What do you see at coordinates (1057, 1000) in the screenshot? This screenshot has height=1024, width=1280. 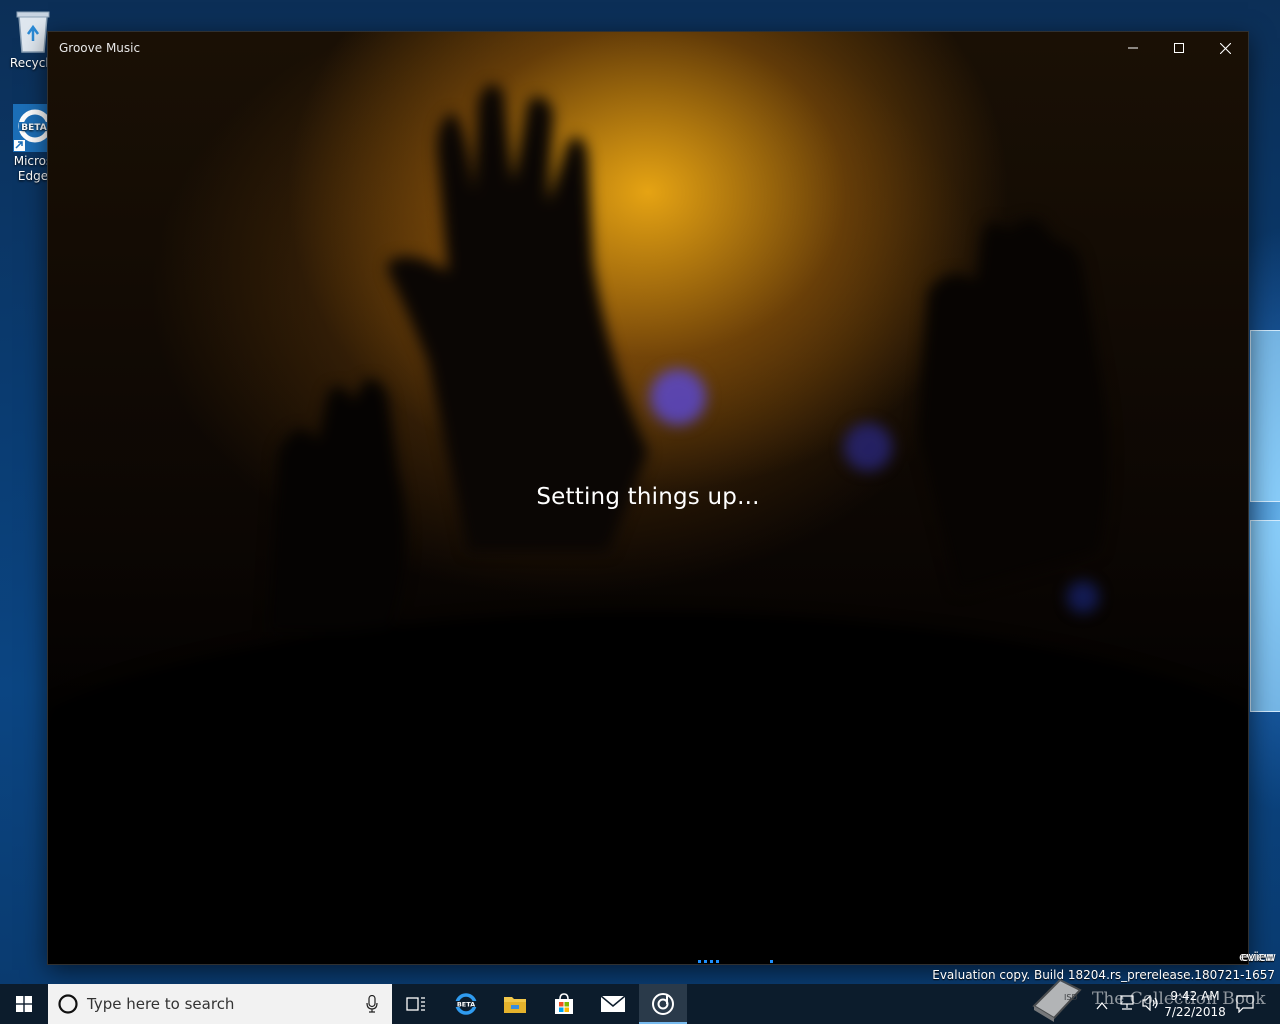 I see `book-icon: ISD` at bounding box center [1057, 1000].